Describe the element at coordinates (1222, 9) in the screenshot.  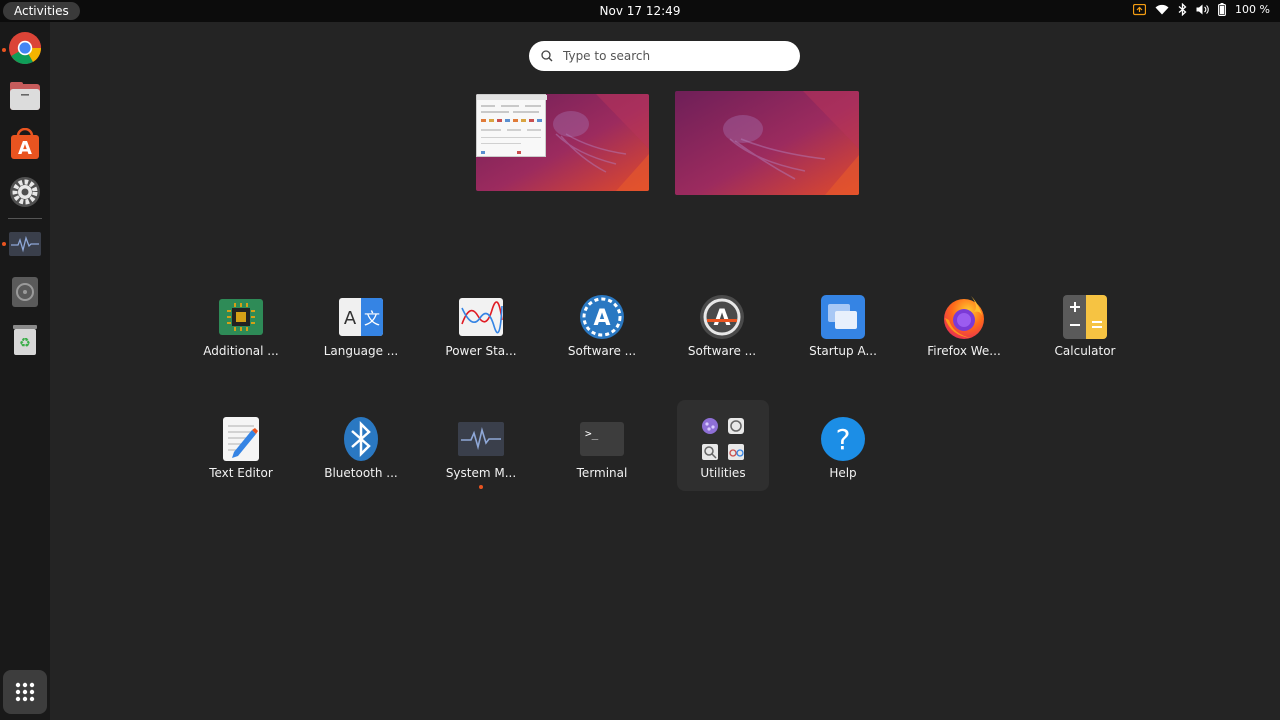
I see `battery-icon` at that location.